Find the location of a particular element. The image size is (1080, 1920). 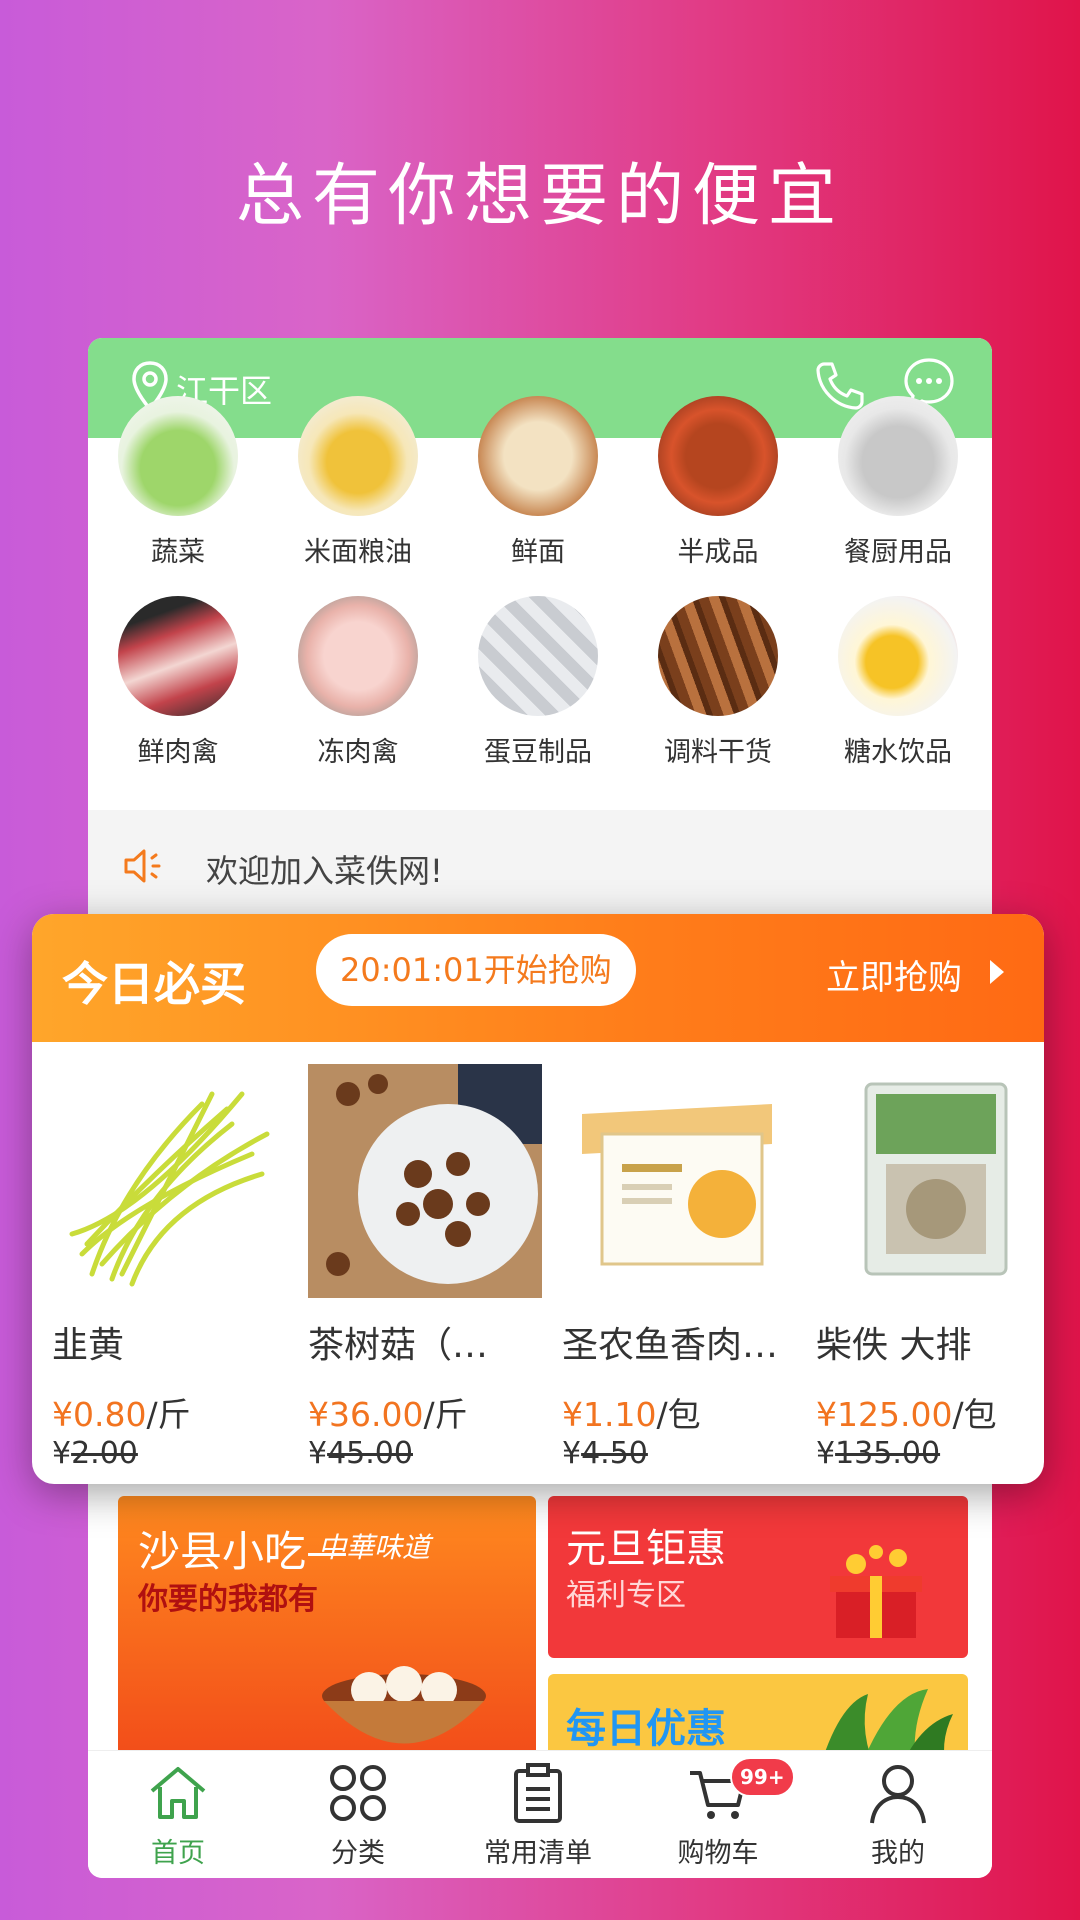

promo-subtitle: 福利专区 is located at coordinates (626, 1595).